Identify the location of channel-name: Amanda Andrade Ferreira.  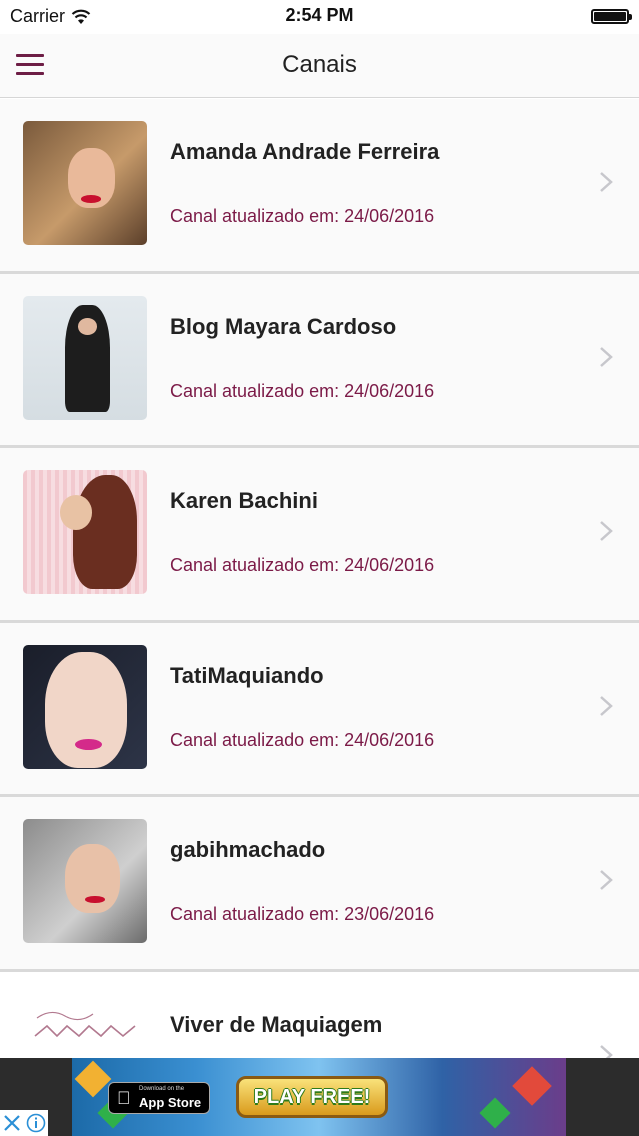
(305, 151).